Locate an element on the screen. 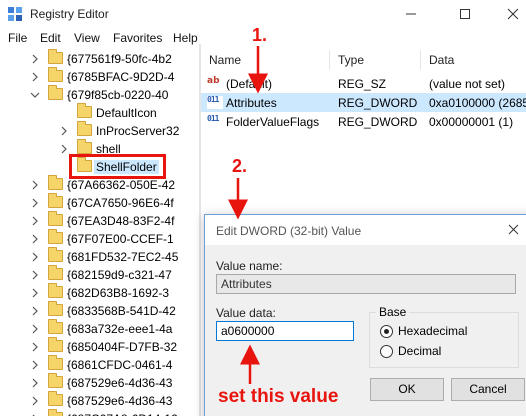 The height and width of the screenshot is (416, 526). tree-item-label: {677561f9-50fc-4b2 is located at coordinates (119, 59).